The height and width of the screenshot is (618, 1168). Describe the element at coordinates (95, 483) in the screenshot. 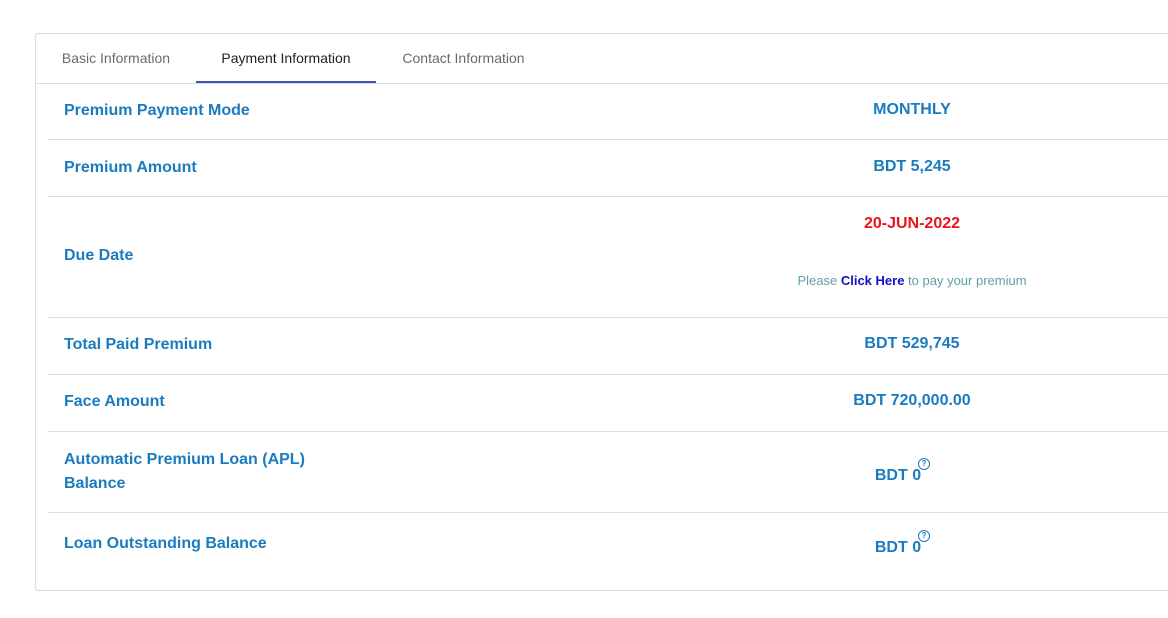

I see `apl-balance-label-line2: Balance` at that location.